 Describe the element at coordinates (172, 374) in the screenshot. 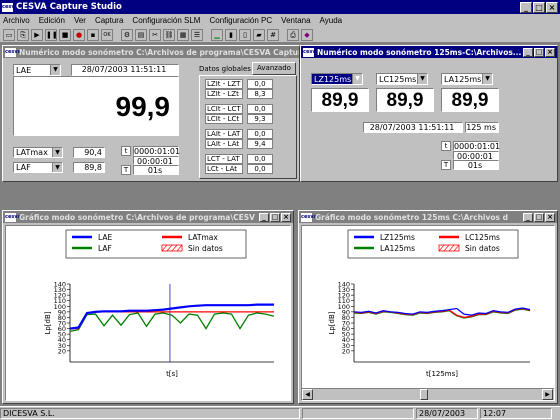

I see `x-axis-label: t[s]` at that location.